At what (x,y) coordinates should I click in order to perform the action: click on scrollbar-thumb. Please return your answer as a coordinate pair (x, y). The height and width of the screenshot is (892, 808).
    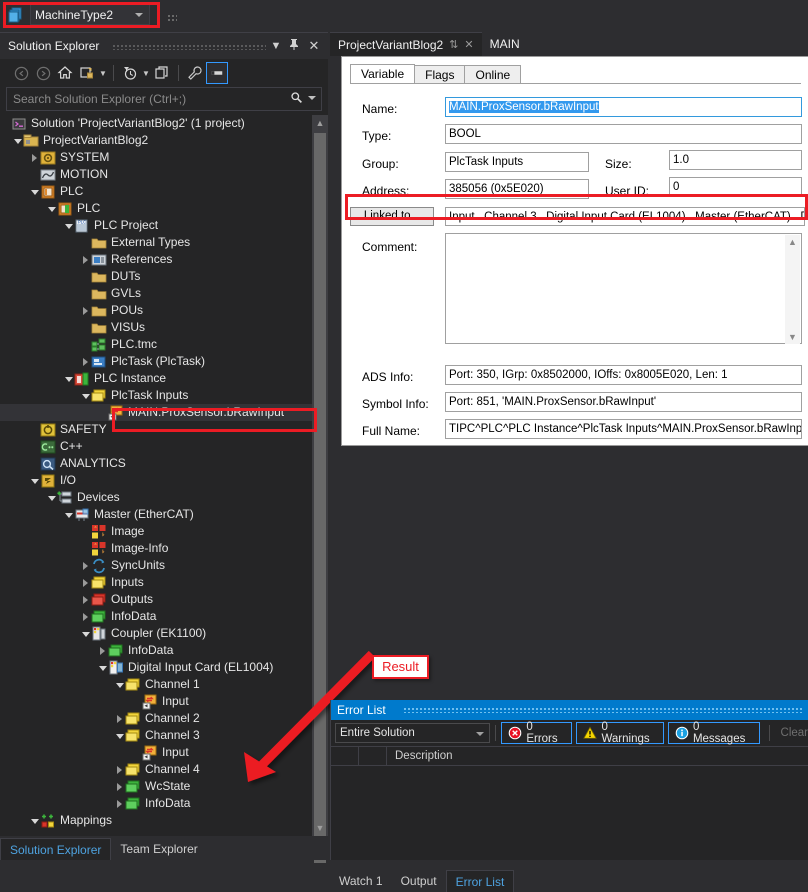
    Looking at the image, I should click on (320, 498).